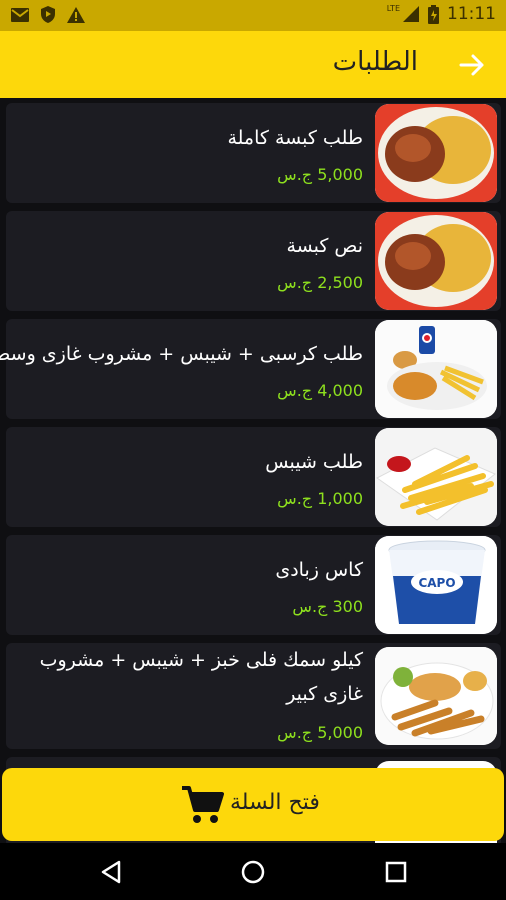  I want to click on page-title: الطلبات, so click(375, 62).